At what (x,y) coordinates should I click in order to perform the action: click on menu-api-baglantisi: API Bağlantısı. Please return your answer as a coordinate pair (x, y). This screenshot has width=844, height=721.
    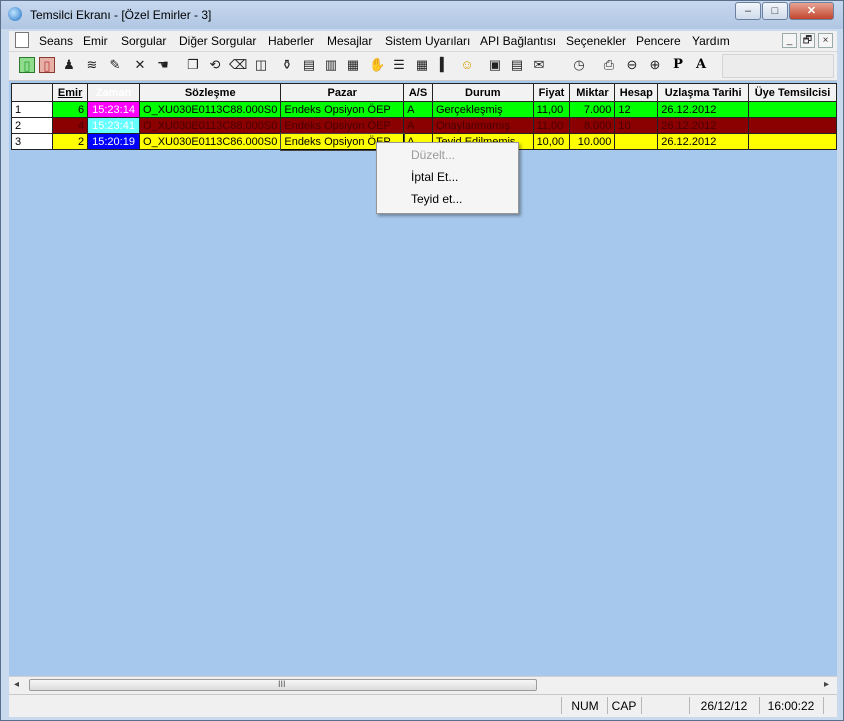
    Looking at the image, I should click on (518, 41).